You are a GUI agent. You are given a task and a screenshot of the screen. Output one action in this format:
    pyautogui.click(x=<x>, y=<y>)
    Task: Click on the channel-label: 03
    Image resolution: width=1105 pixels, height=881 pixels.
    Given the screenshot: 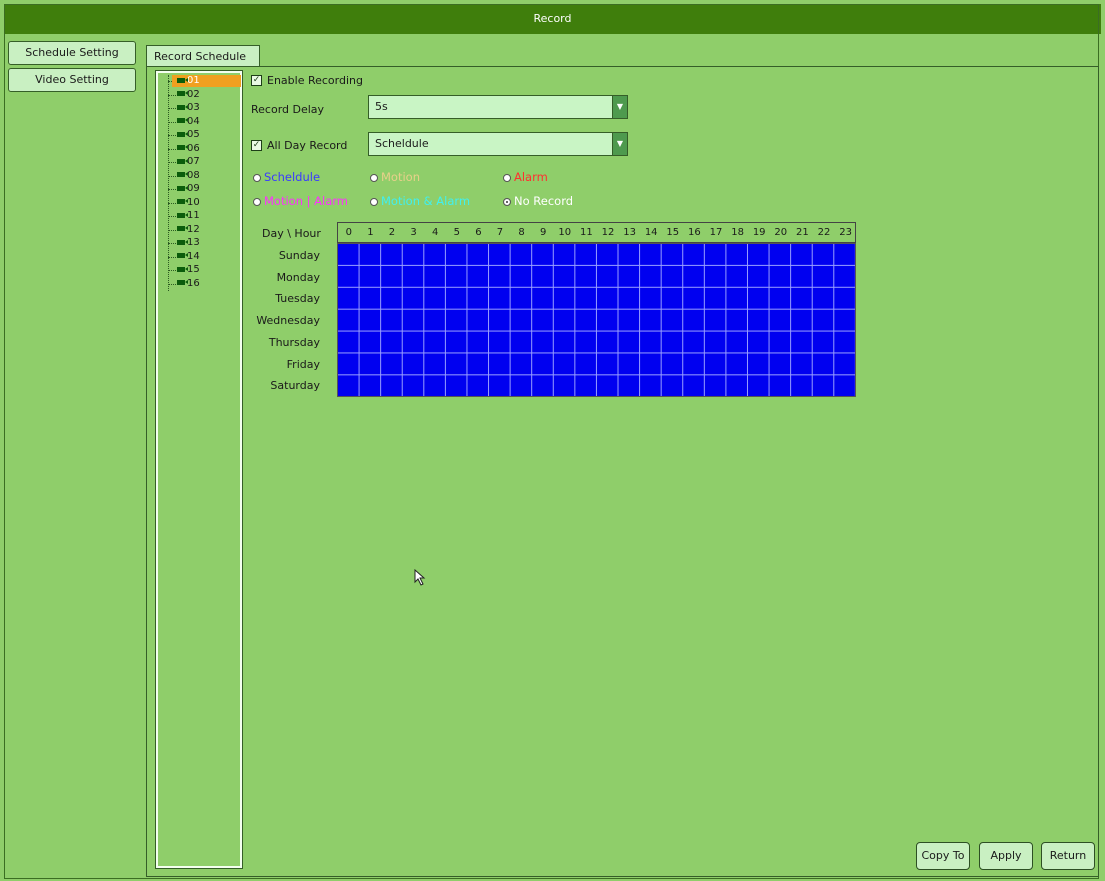 What is the action you would take?
    pyautogui.click(x=193, y=107)
    